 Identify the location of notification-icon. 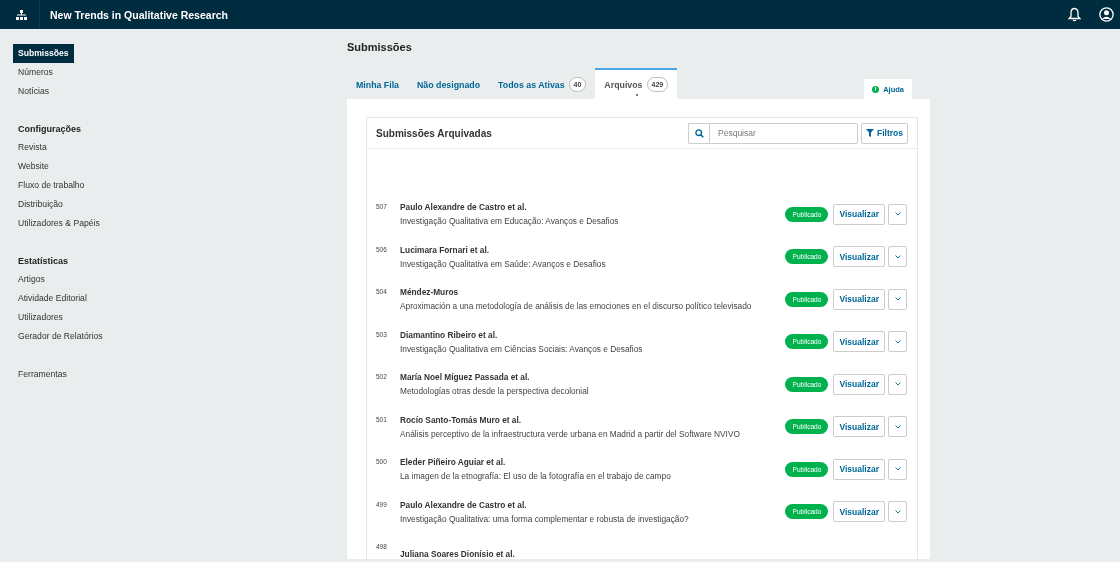
(1074, 14).